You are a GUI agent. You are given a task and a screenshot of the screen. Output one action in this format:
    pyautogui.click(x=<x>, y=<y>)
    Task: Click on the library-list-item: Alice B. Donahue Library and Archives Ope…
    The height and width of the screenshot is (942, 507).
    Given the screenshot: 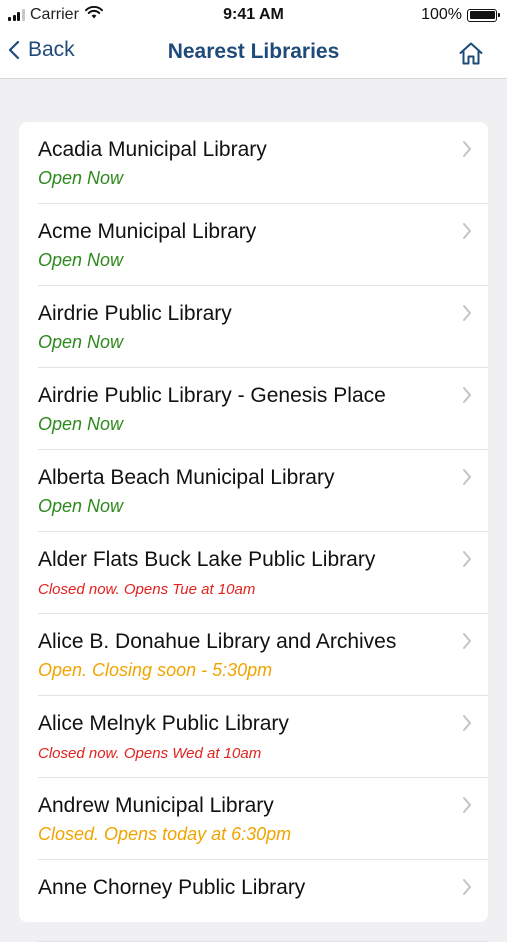 What is the action you would take?
    pyautogui.click(x=253, y=655)
    